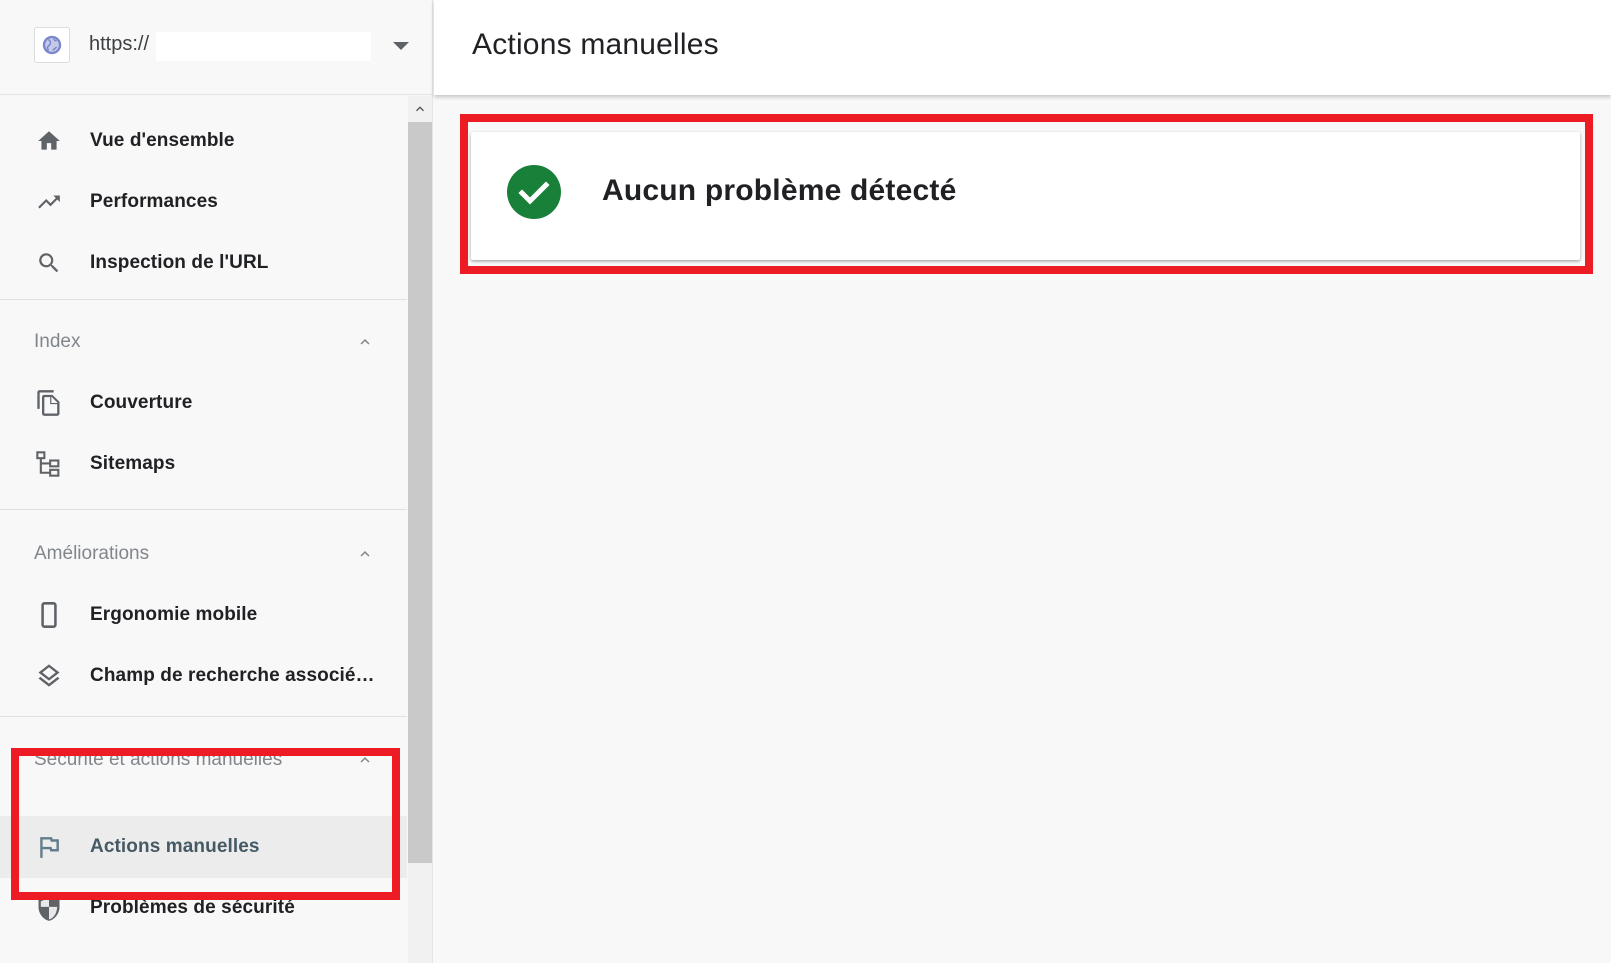 Image resolution: width=1611 pixels, height=963 pixels. What do you see at coordinates (141, 402) in the screenshot?
I see `sidebar-item-label: Couverture` at bounding box center [141, 402].